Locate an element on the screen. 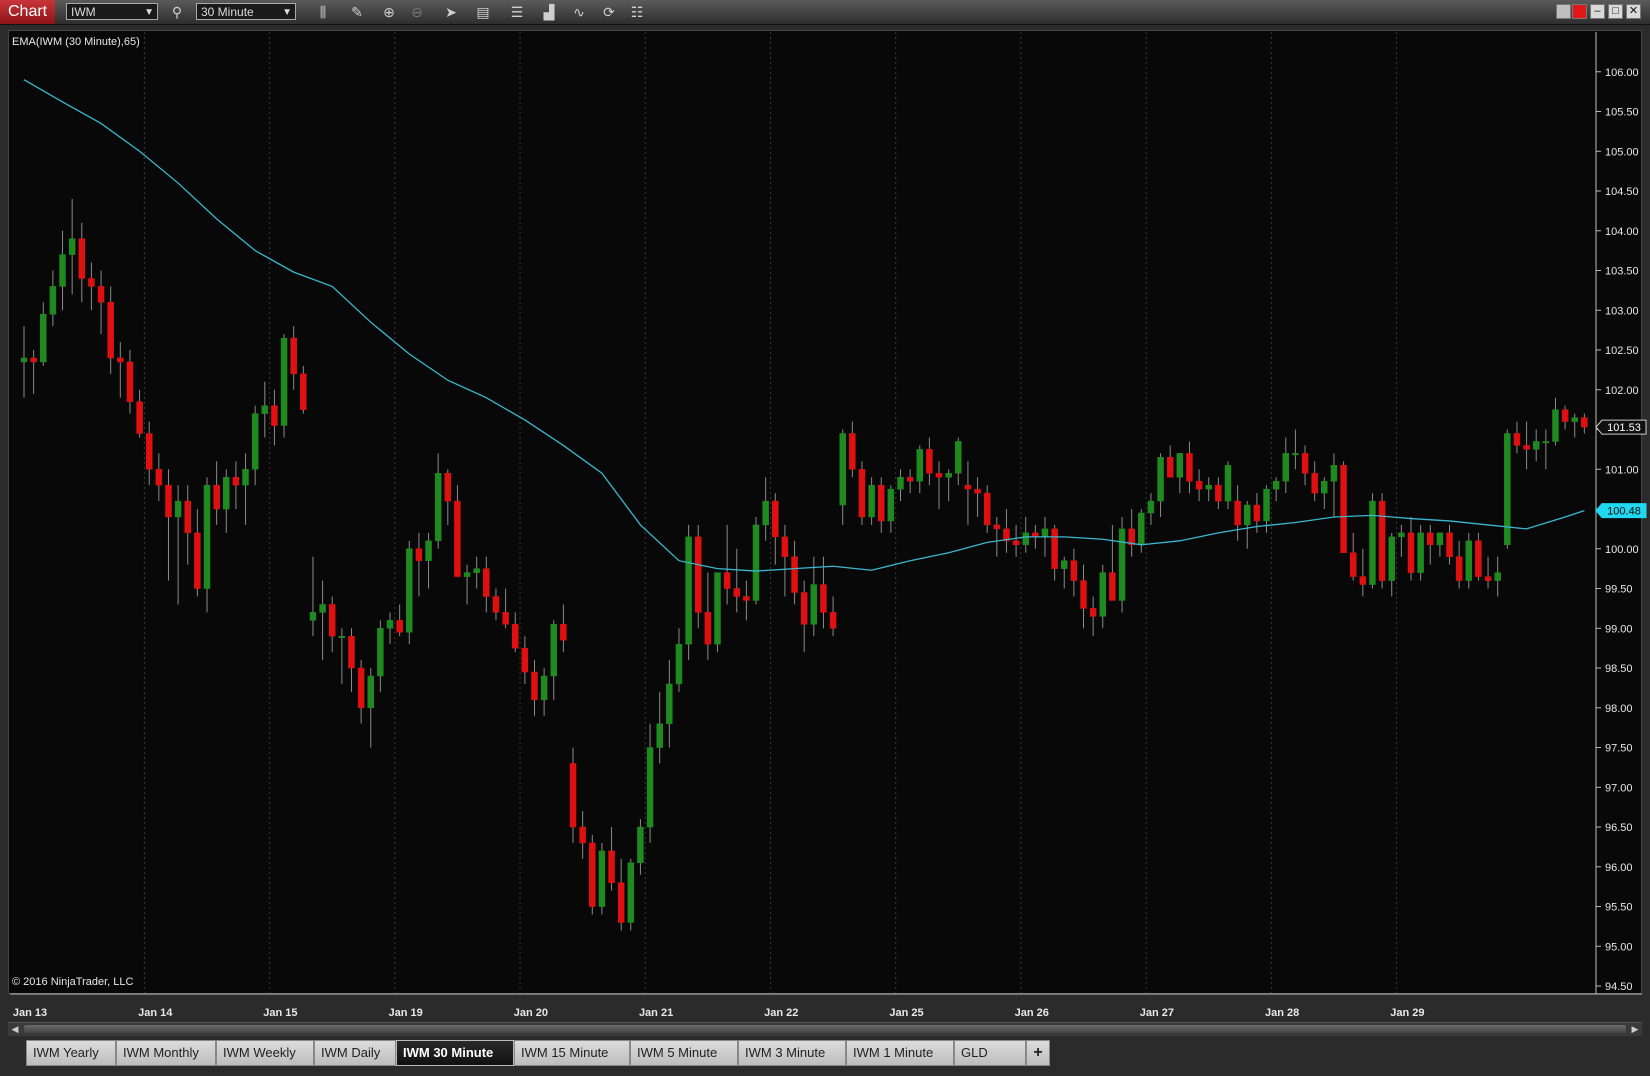 The width and height of the screenshot is (1650, 1076). tab-iwm-5-minute: IWM 5 Minute is located at coordinates (684, 1053).